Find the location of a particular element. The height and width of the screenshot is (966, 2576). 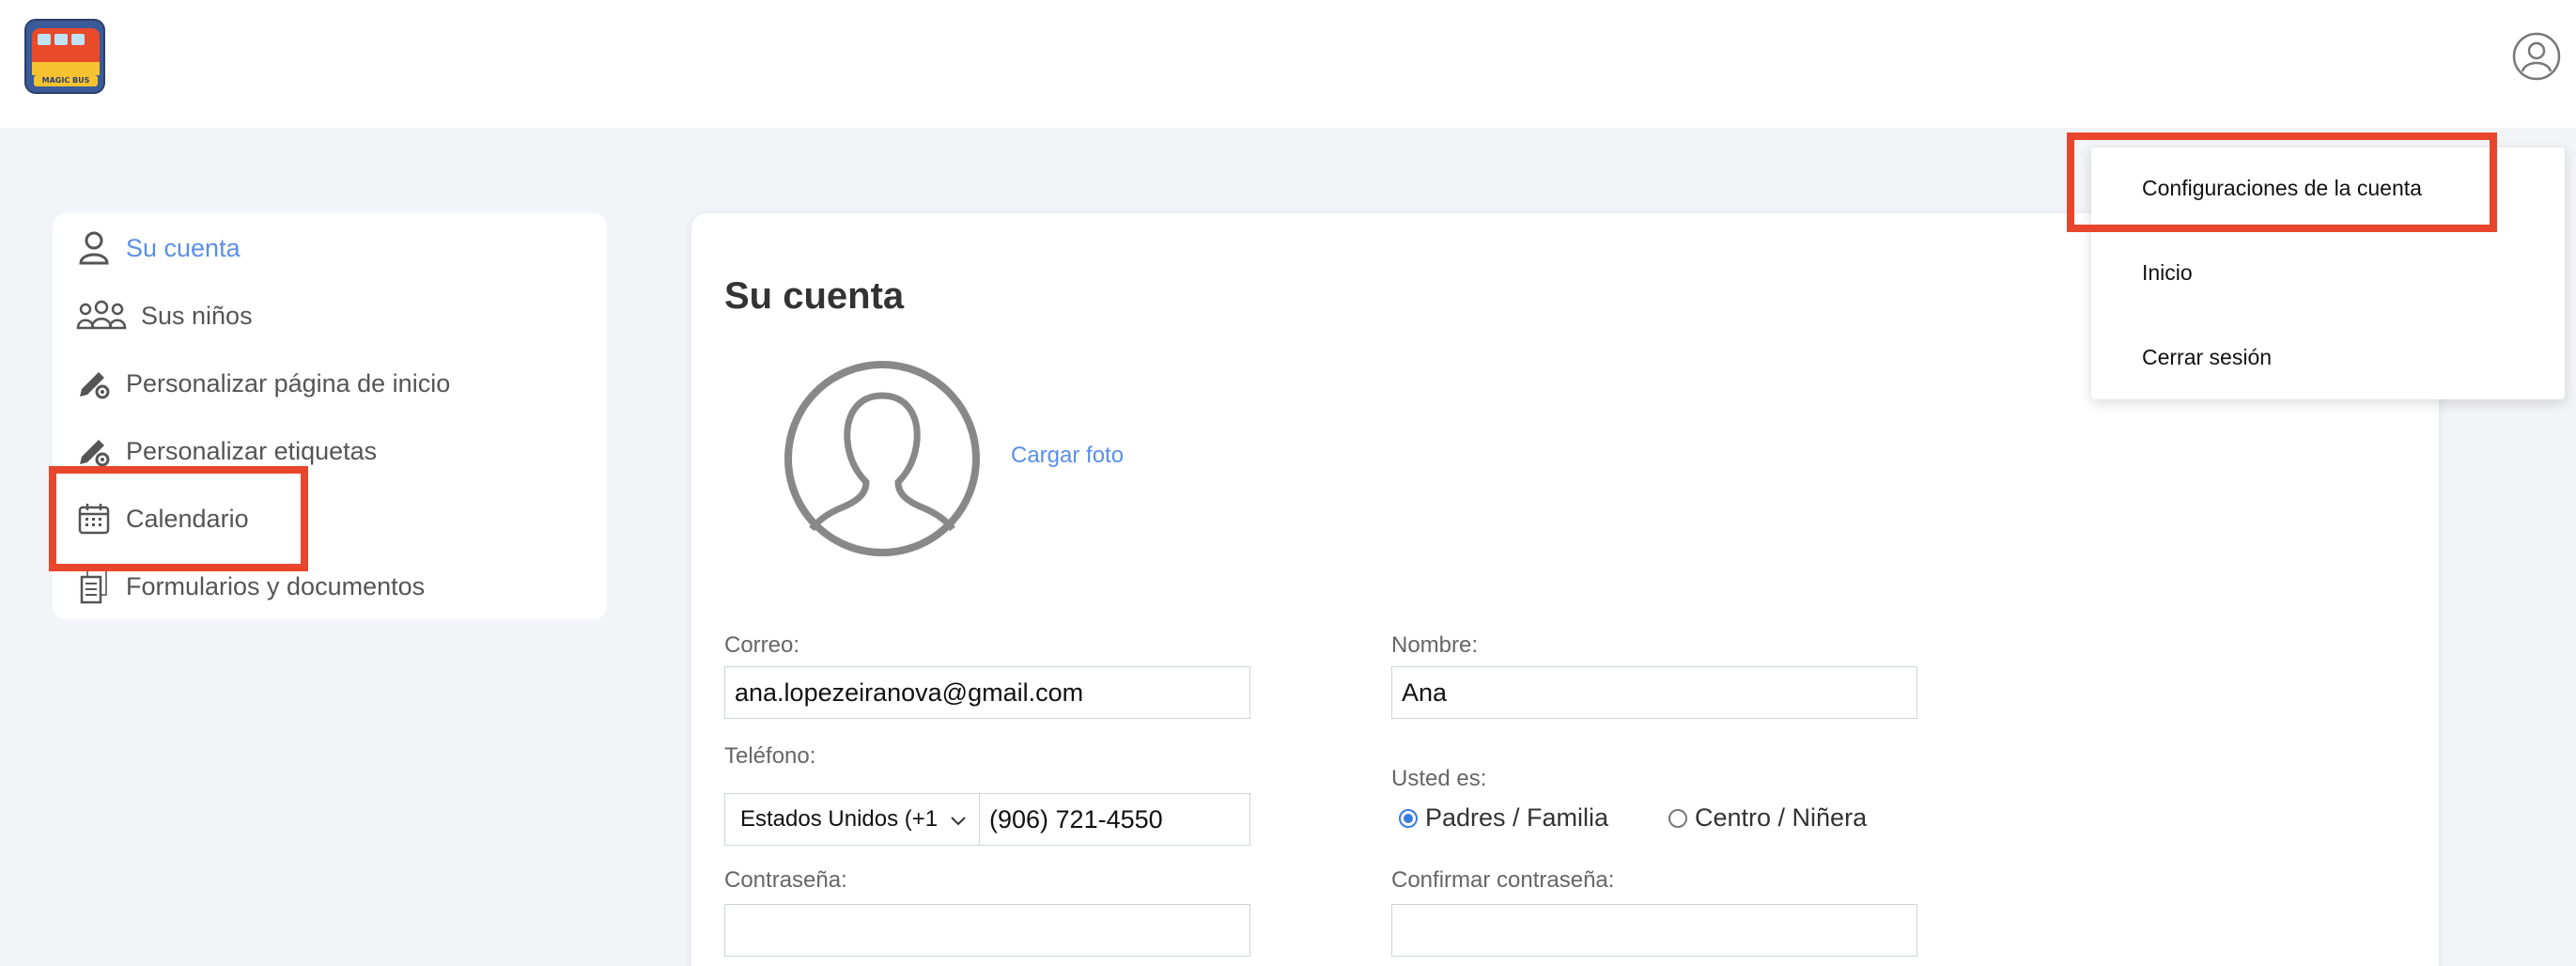

sidebar-item-label: Personalizar etiquetas is located at coordinates (252, 450).